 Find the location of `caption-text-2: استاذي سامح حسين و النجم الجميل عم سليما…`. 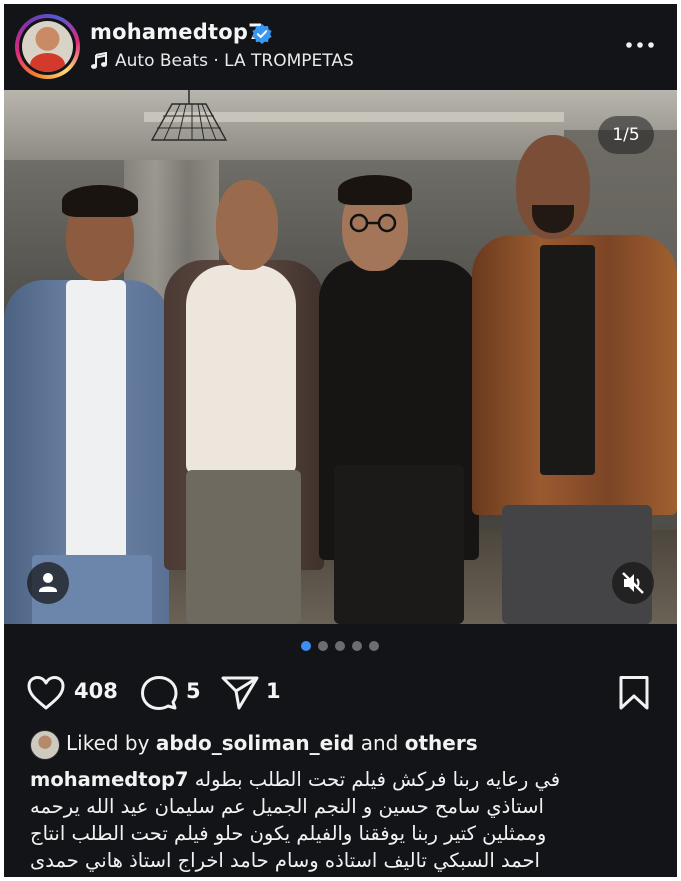

caption-text-2: استاذي سامح حسين و النجم الجميل عم سليما… is located at coordinates (287, 806).